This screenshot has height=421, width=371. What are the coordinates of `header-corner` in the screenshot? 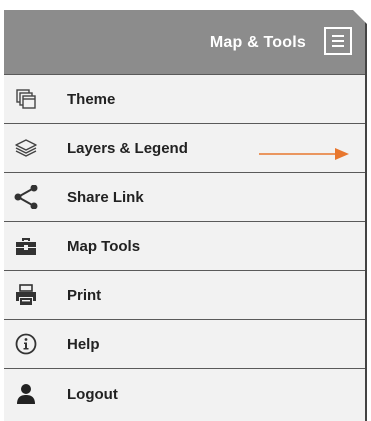 It's located at (360, 17).